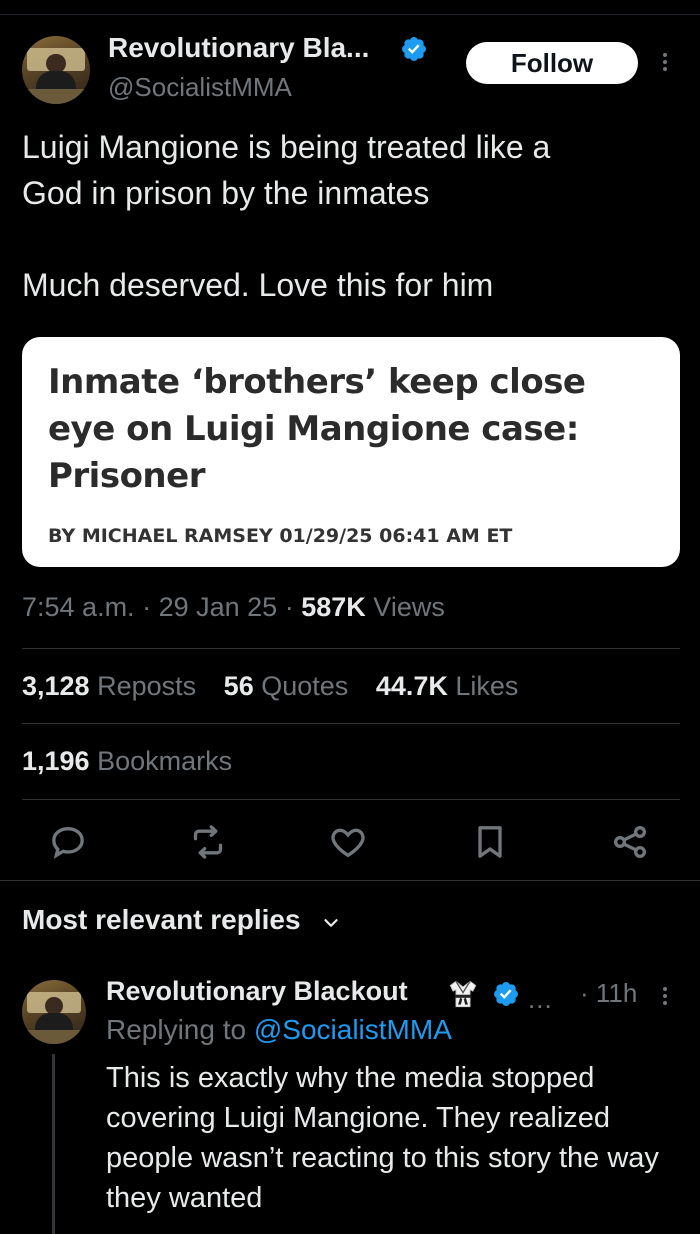 This screenshot has height=1234, width=700. What do you see at coordinates (353, 1029) in the screenshot?
I see `replying-handle-link: @SocialistMMA` at bounding box center [353, 1029].